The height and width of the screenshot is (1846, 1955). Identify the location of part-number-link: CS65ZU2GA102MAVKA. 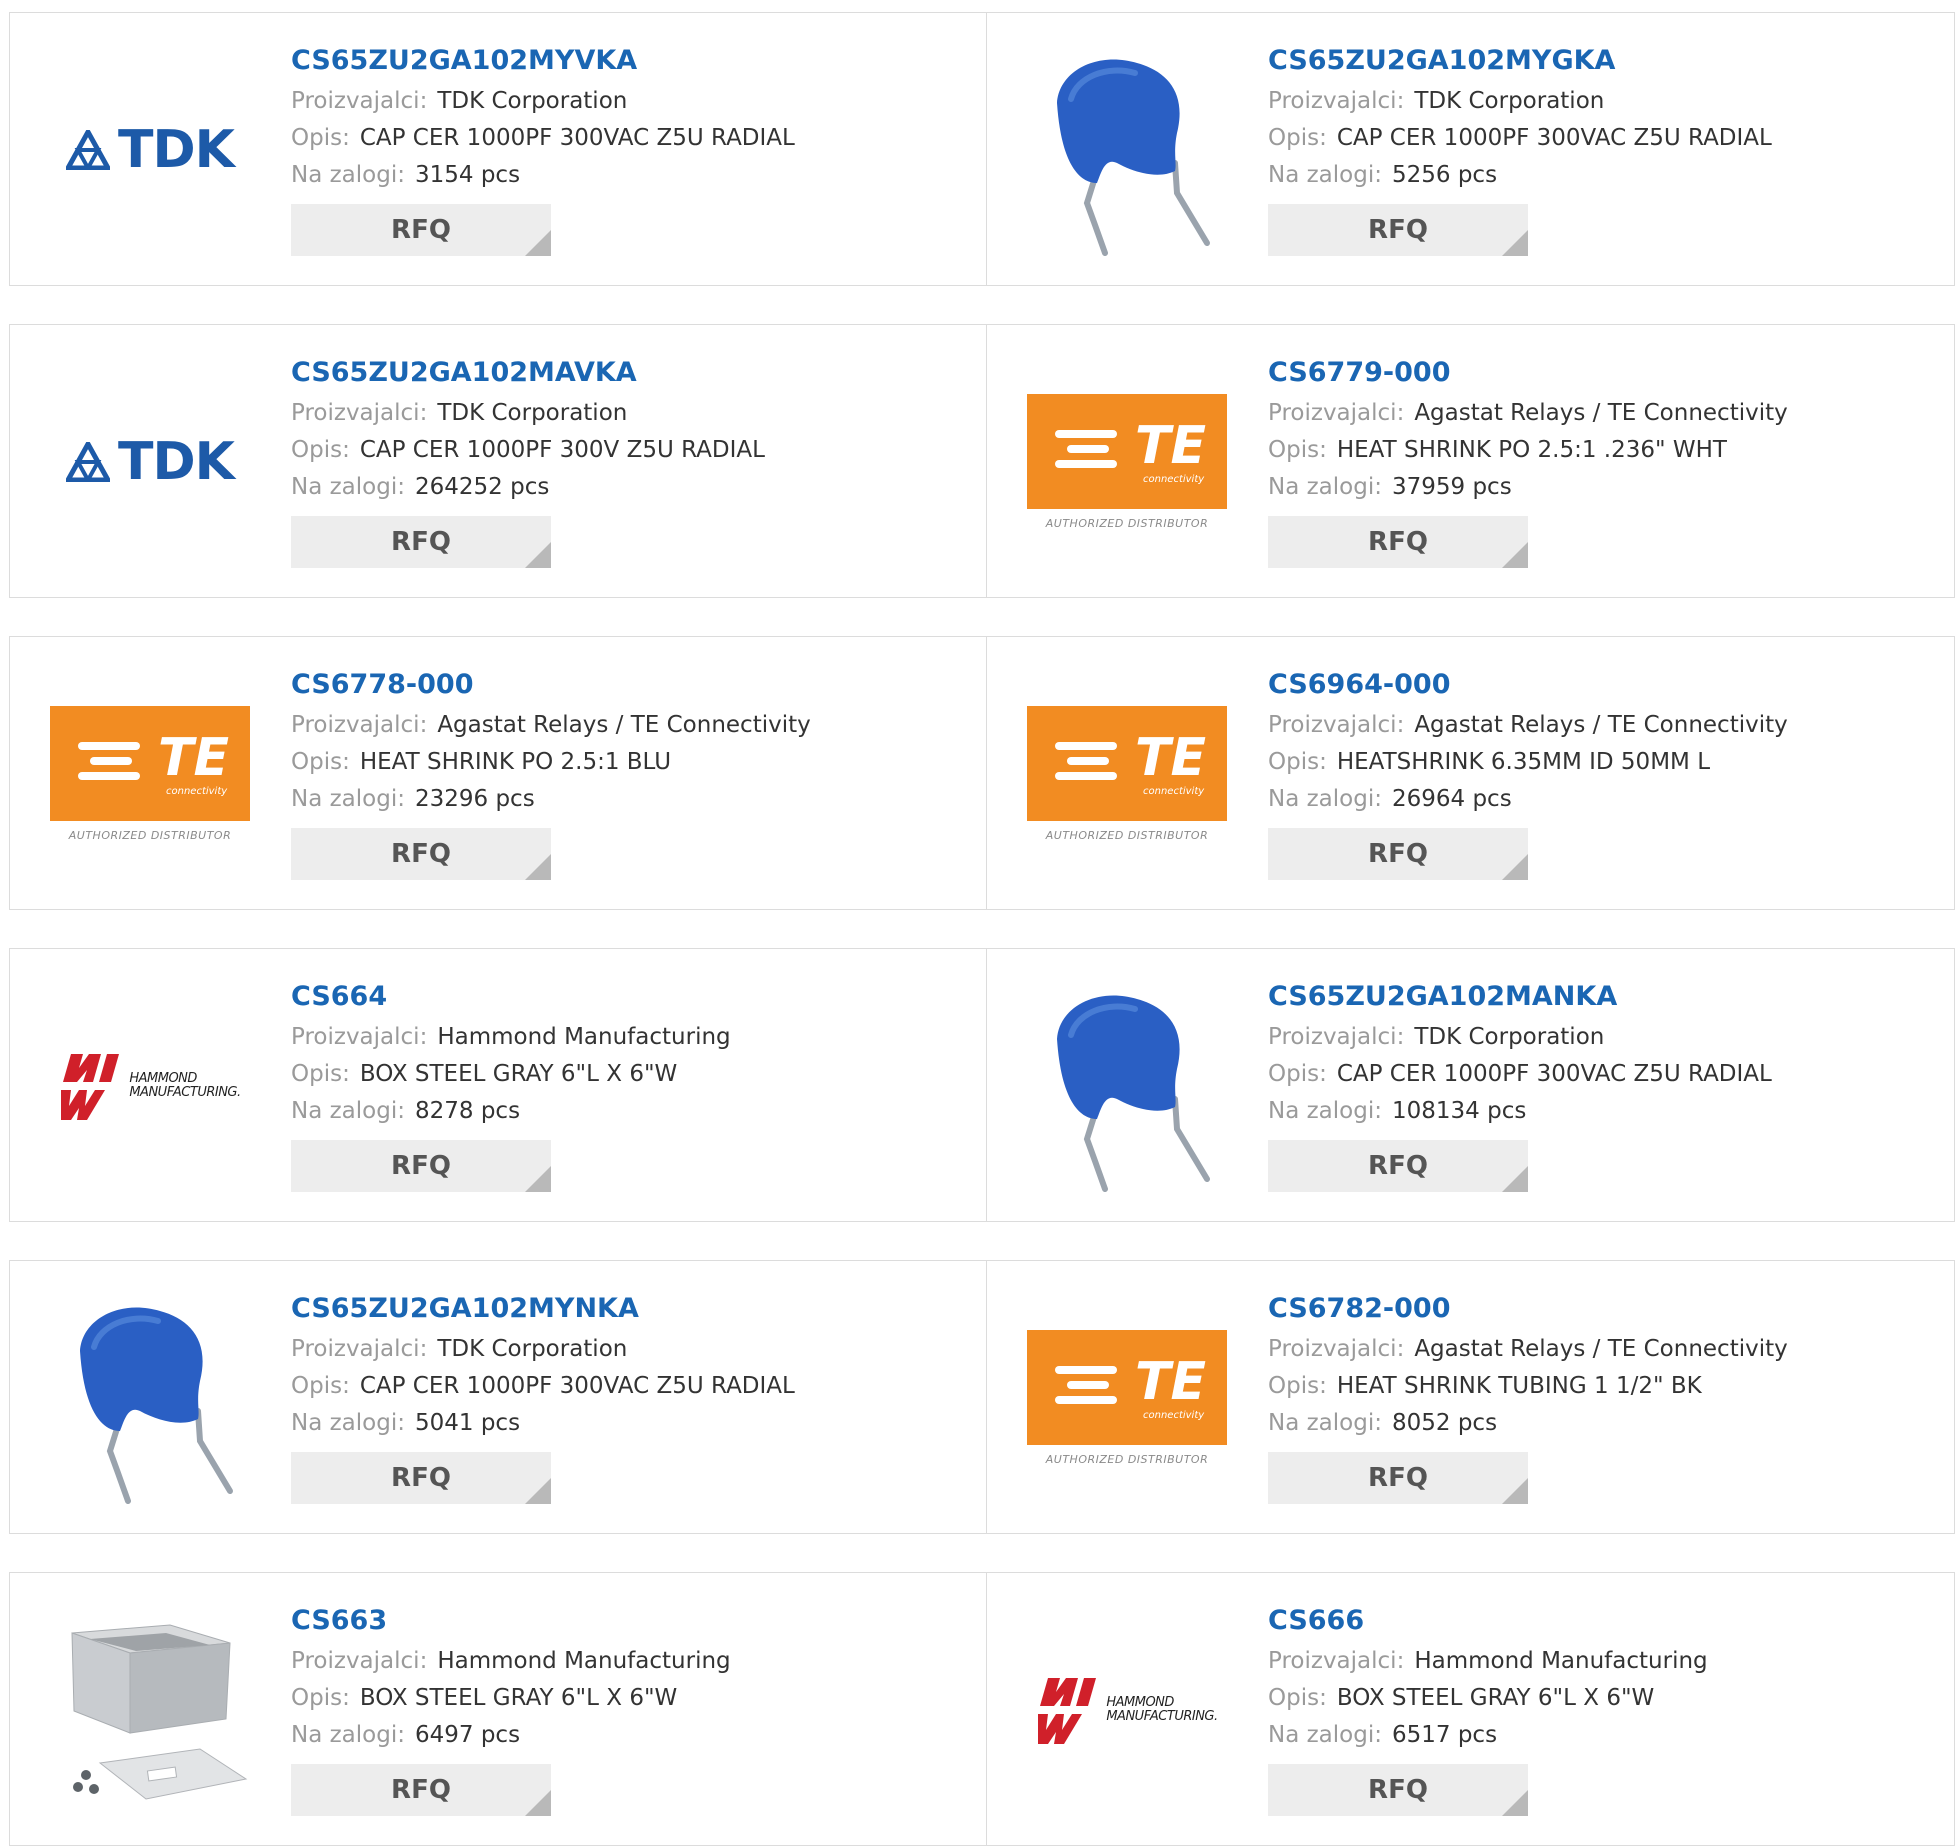
(528, 375).